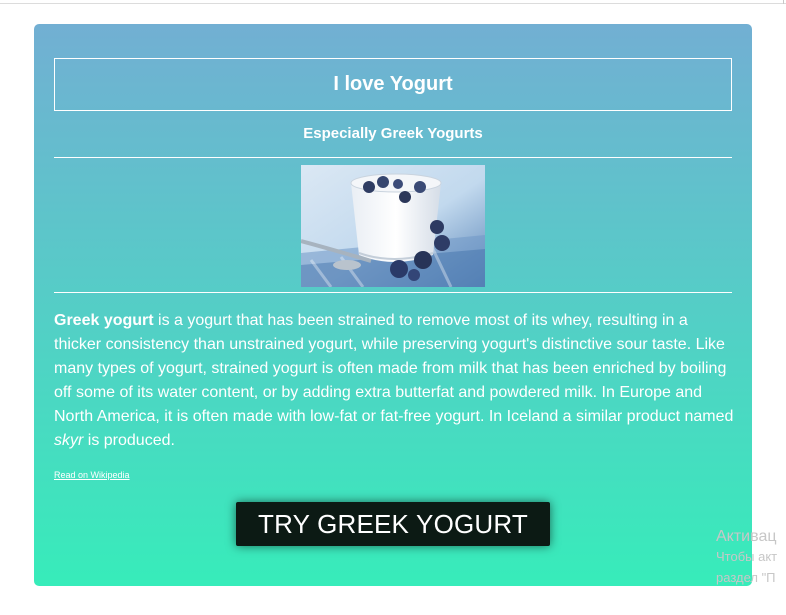  I want to click on watermark-line-2: Чтобы акт, so click(747, 556).